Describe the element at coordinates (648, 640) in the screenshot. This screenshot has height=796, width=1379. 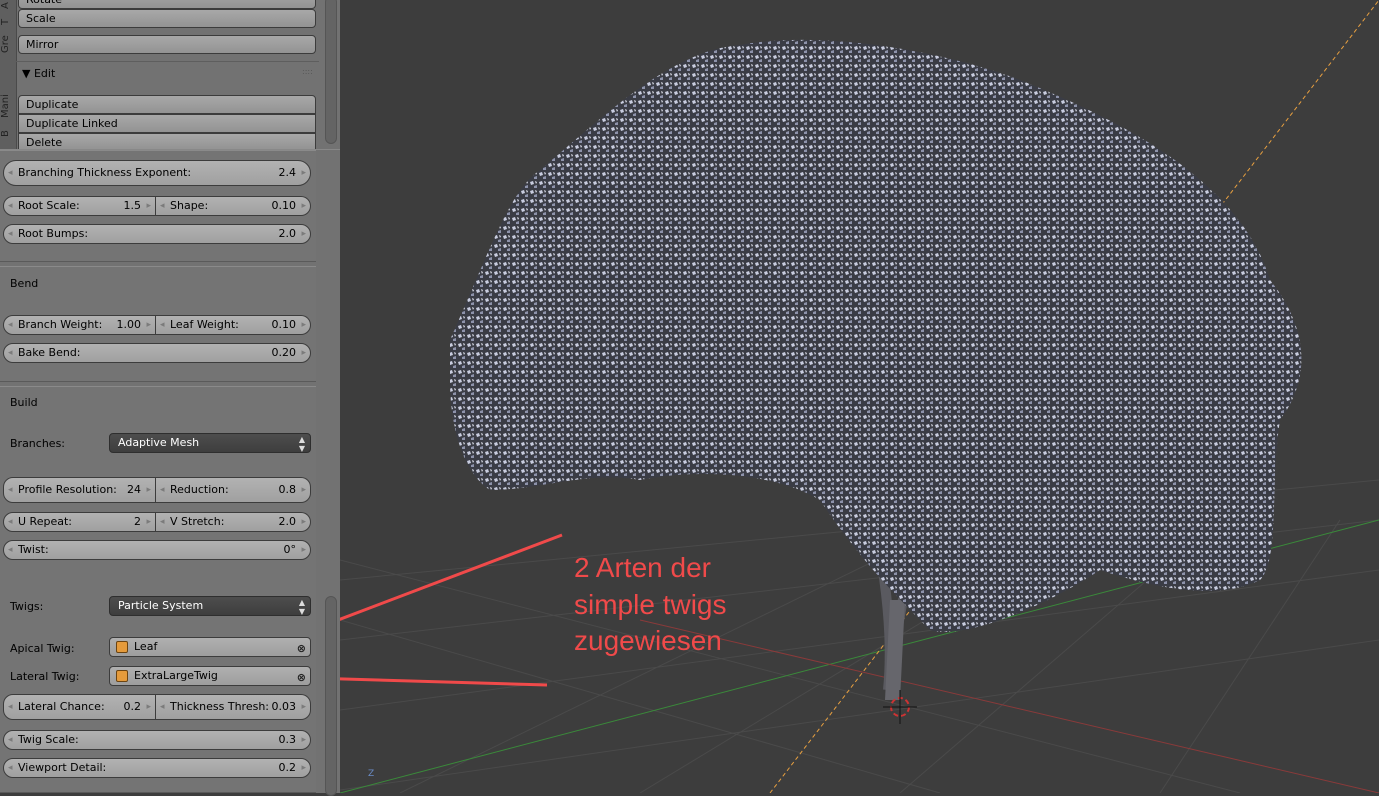
I see `annotation-line: zugewiesen` at that location.